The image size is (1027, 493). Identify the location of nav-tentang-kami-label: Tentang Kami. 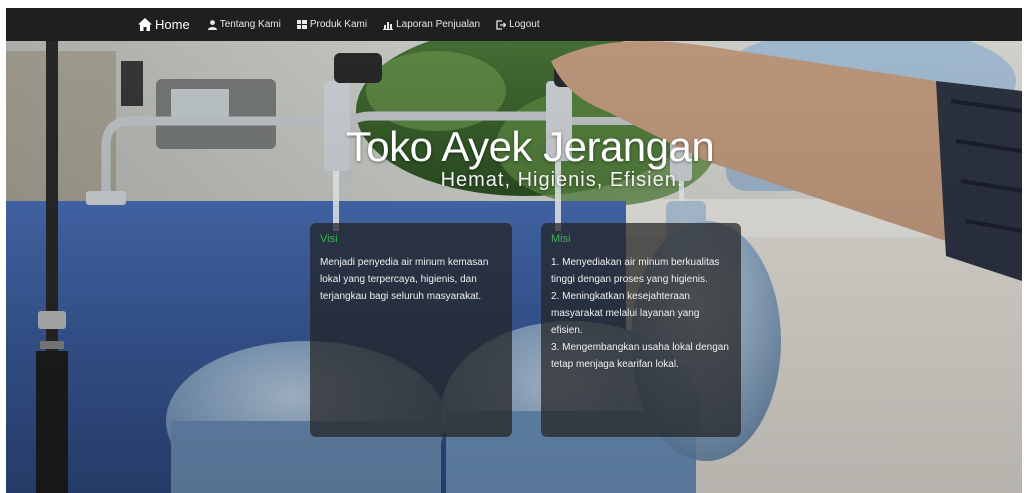
(250, 24).